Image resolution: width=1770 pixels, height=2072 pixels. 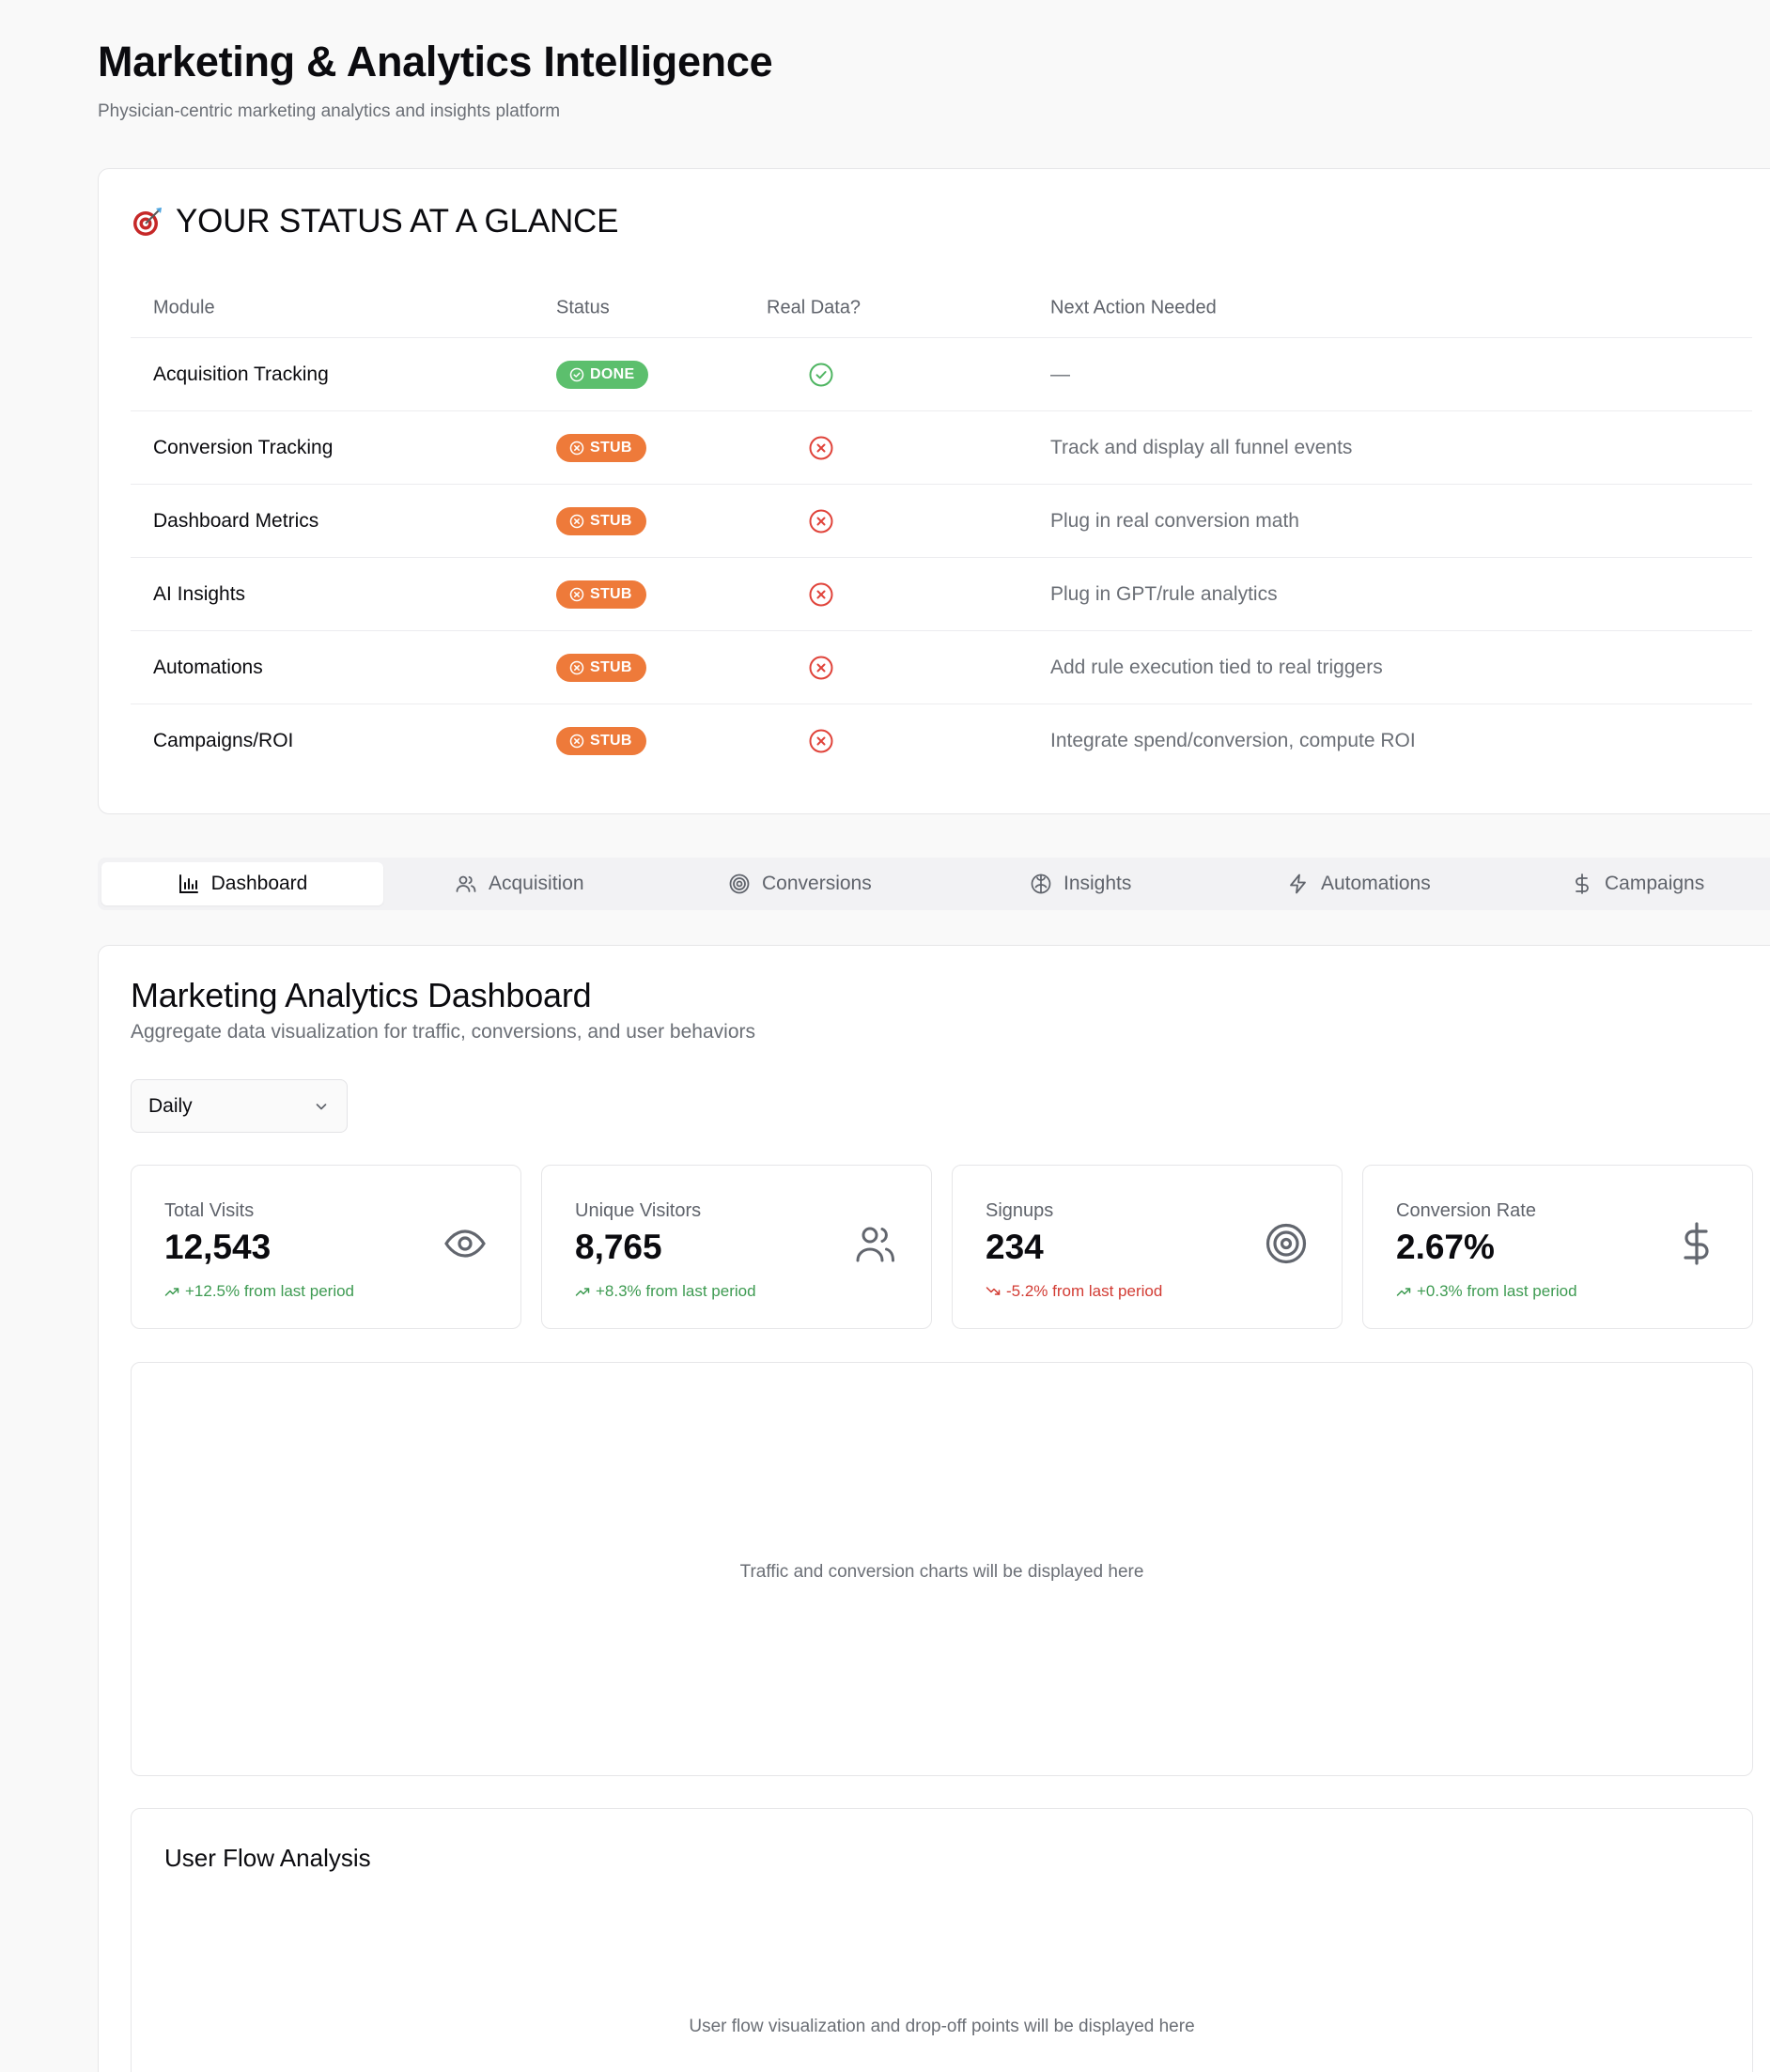 What do you see at coordinates (1041, 884) in the screenshot?
I see `brain-icon` at bounding box center [1041, 884].